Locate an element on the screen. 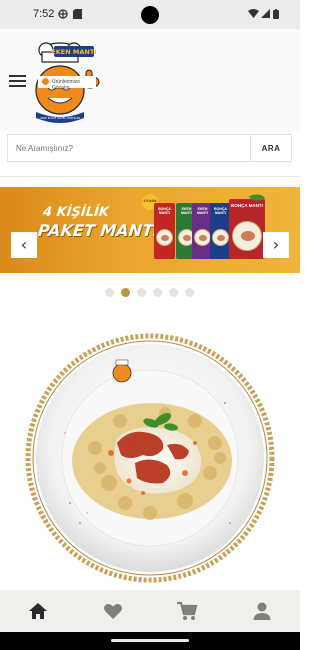 Image resolution: width=320 pixels, height=650 pixels. carousel-dots is located at coordinates (155, 293).